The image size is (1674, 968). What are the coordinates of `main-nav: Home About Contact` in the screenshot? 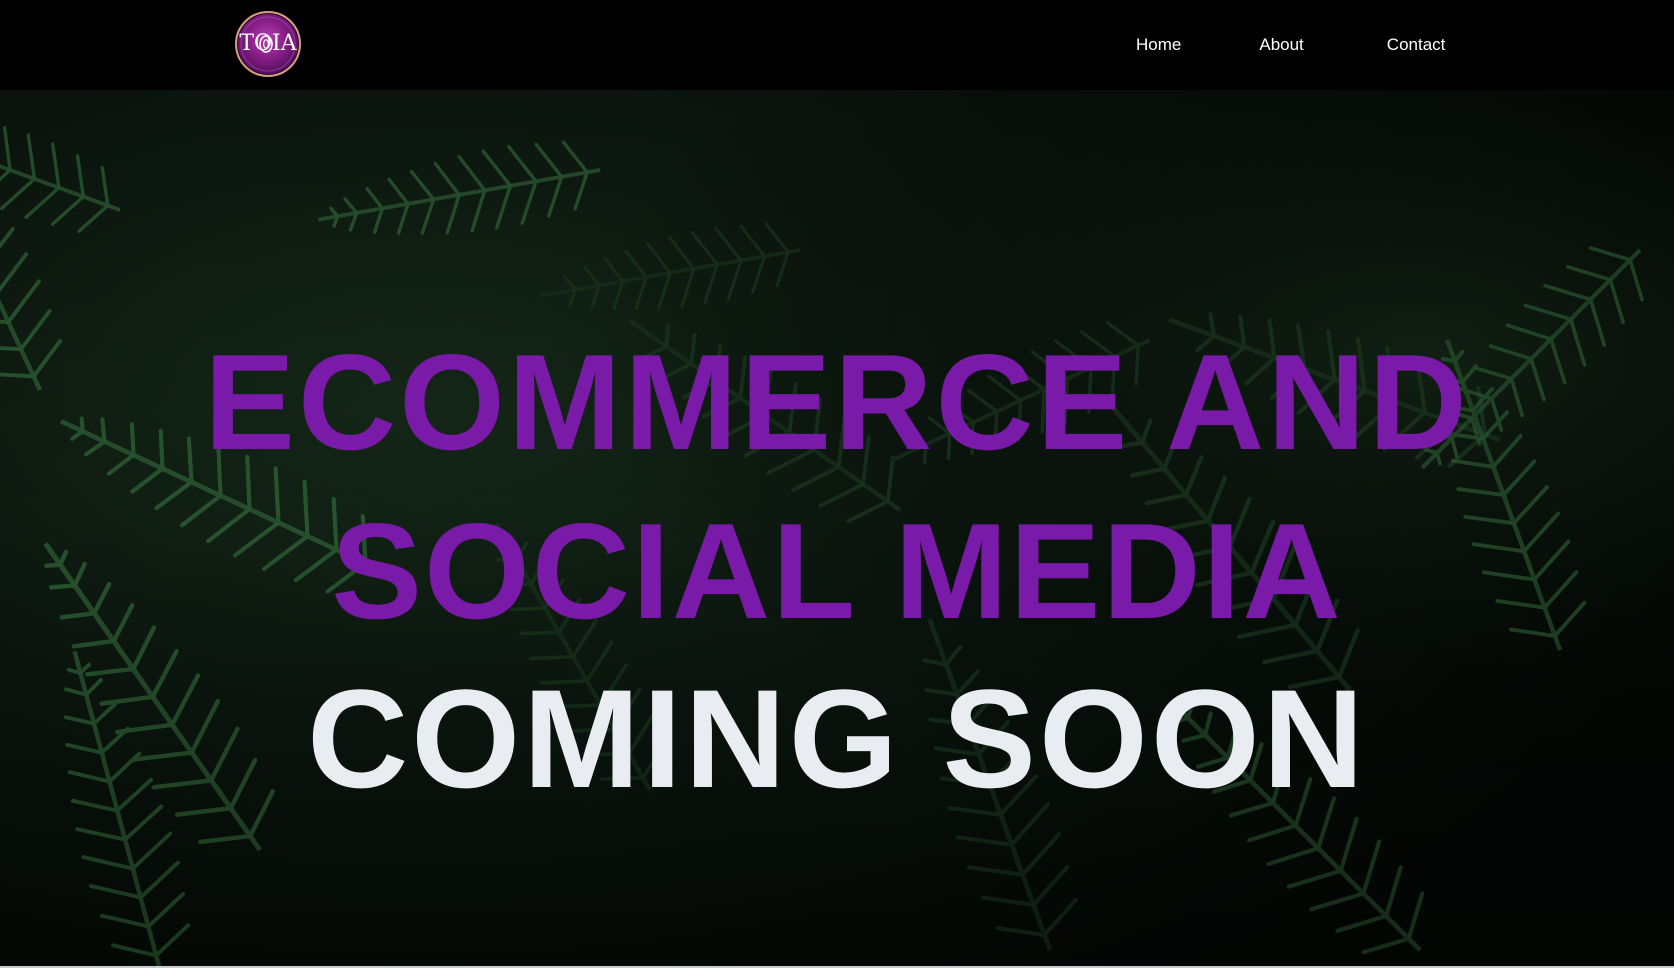 It's located at (1280, 45).